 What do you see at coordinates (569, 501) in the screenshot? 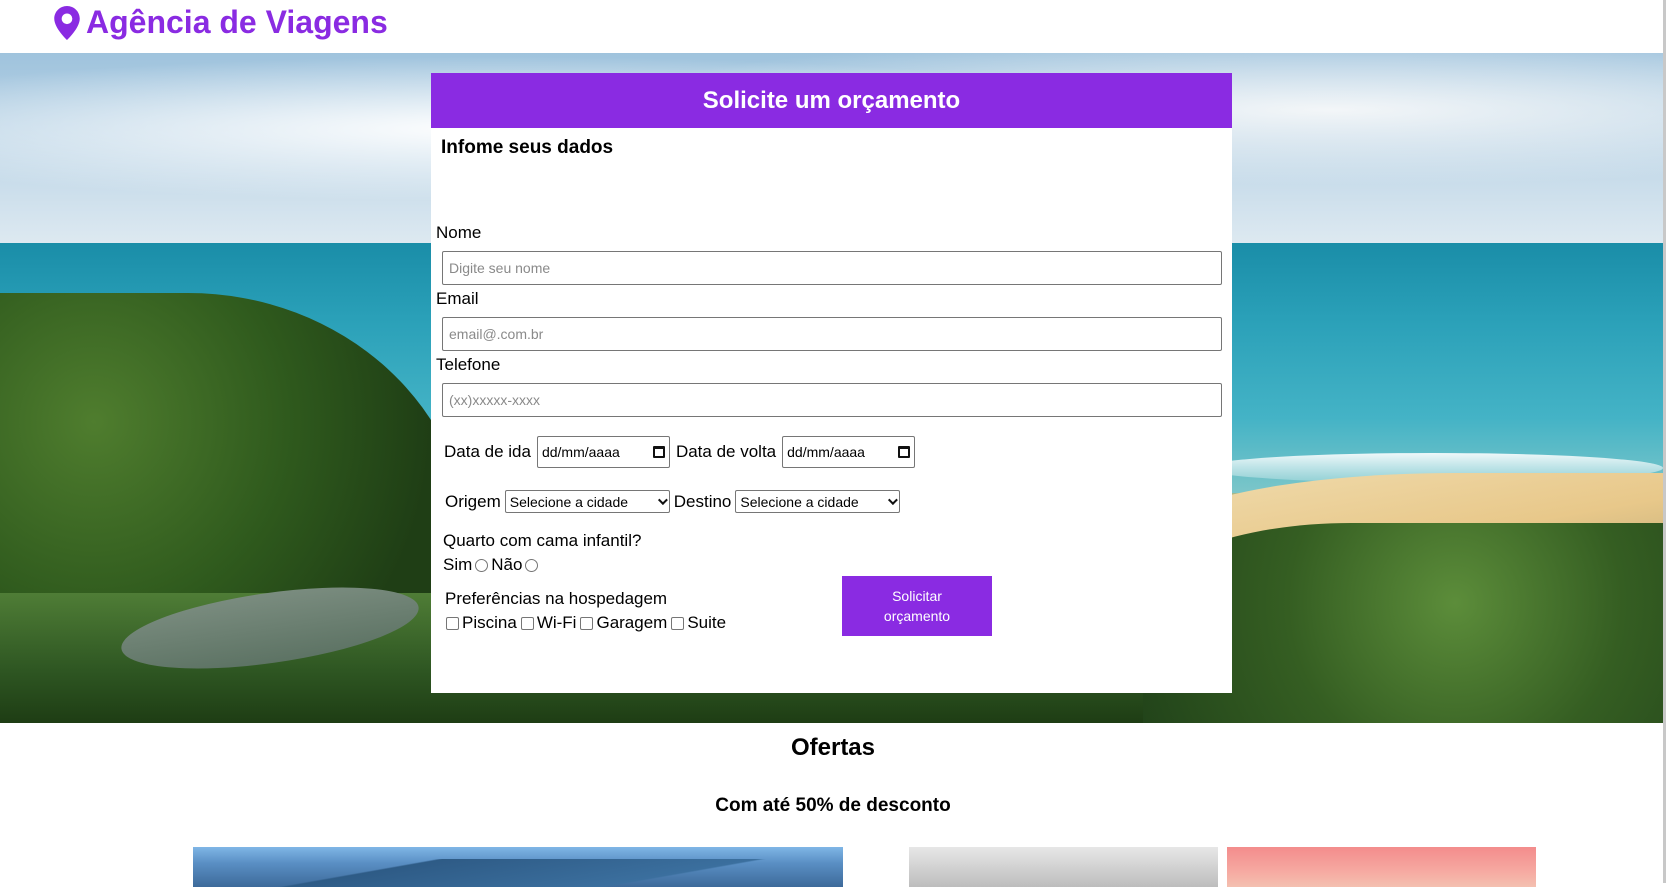
I see `origin-select-value: Selecione a cidade` at bounding box center [569, 501].